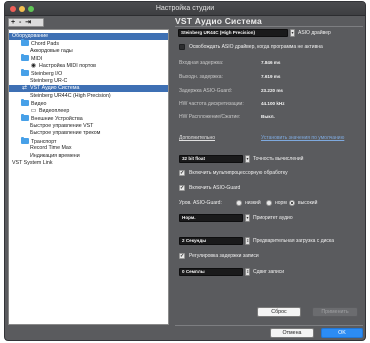 This screenshot has height=343, width=370. I want to click on footer-divider, so click(269, 325).